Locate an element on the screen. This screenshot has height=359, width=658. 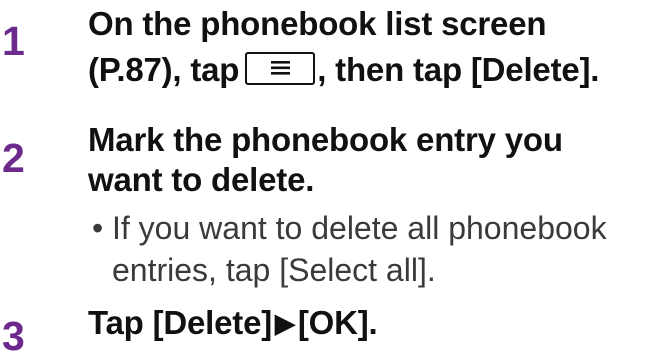
step-instruction: Tap [Delete] is located at coordinates (180, 322).